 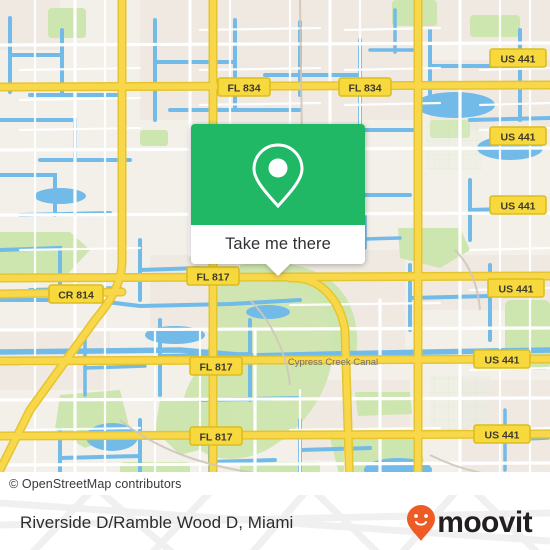 I want to click on footer-bar: Riverside D/Ramble Wood D, Miami moovit, so click(x=275, y=522).